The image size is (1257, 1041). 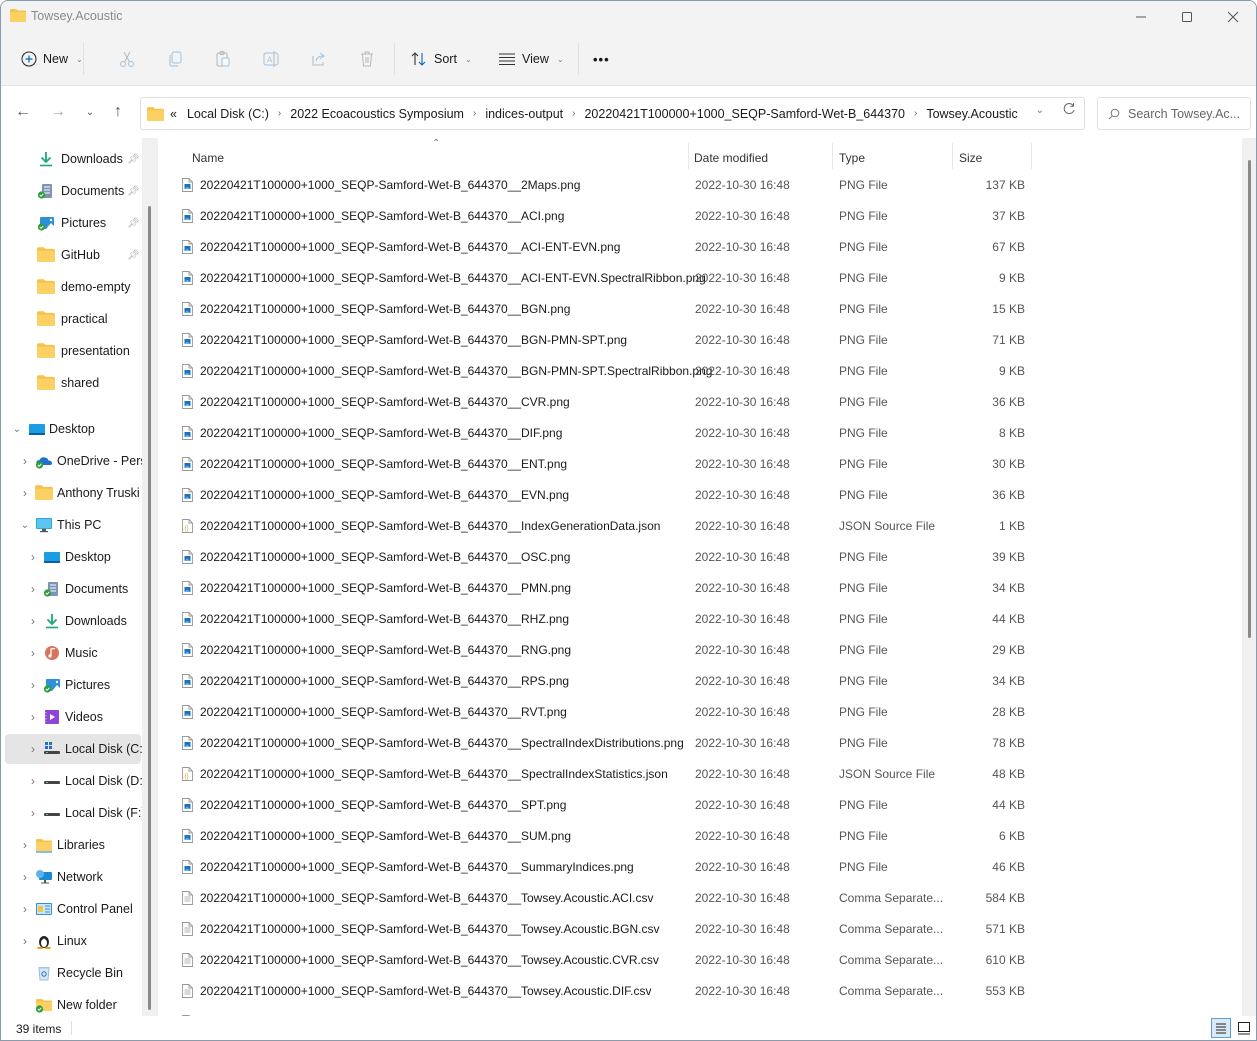 What do you see at coordinates (73, 749) in the screenshot?
I see `sidebar-tree-item: › Local Disk (C:)` at bounding box center [73, 749].